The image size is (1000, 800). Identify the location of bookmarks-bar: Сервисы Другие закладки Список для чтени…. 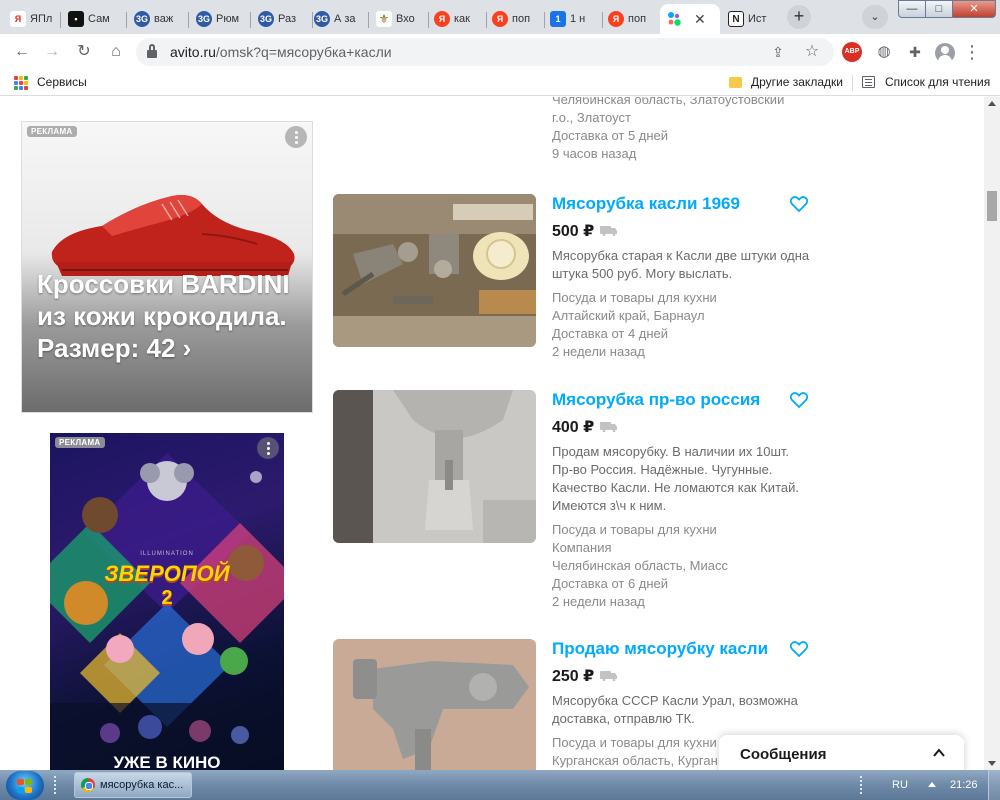
(500, 83).